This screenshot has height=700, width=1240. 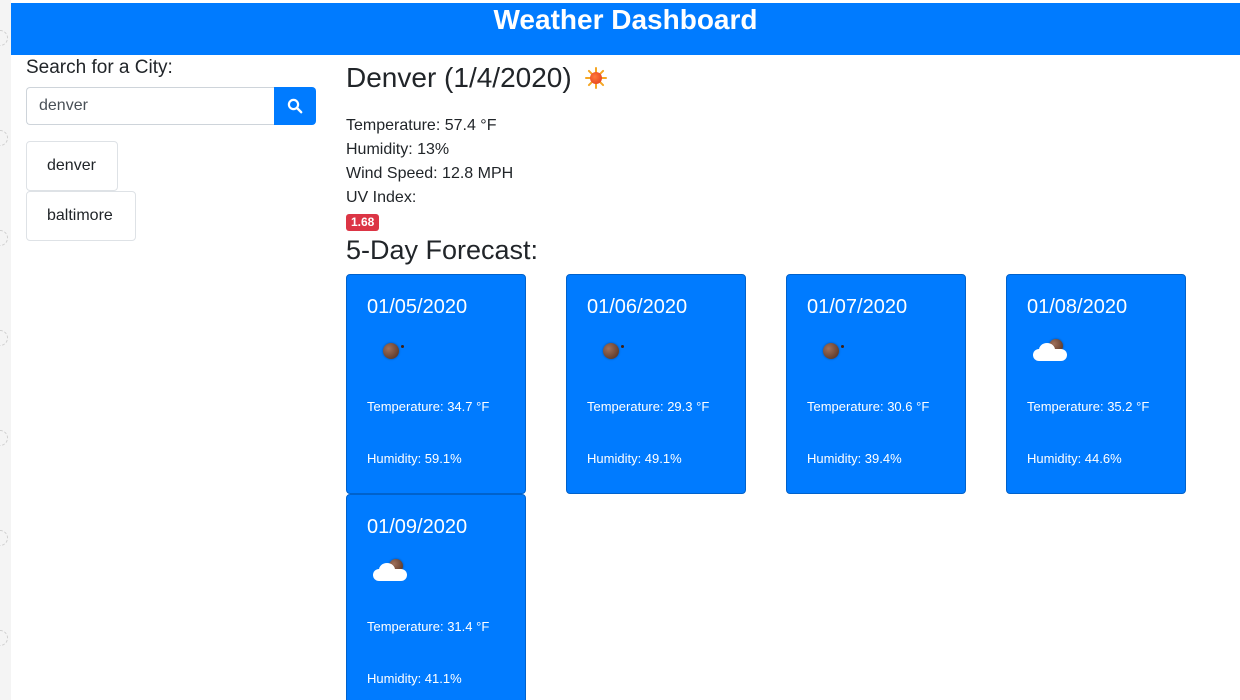 I want to click on current-temperature: Temperature: 57.4 °F, so click(x=421, y=125).